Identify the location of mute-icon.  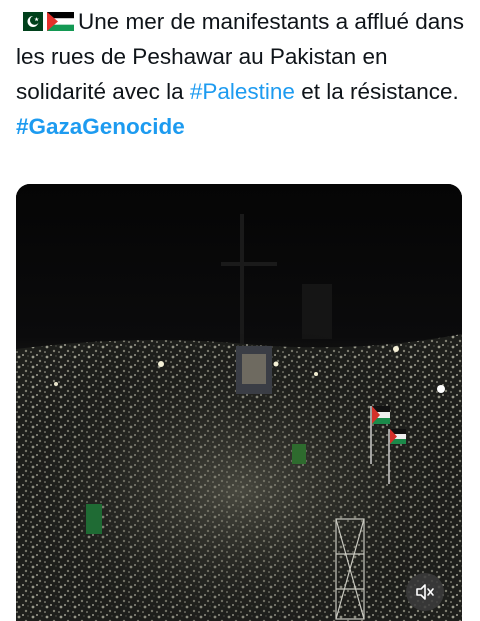
(425, 592).